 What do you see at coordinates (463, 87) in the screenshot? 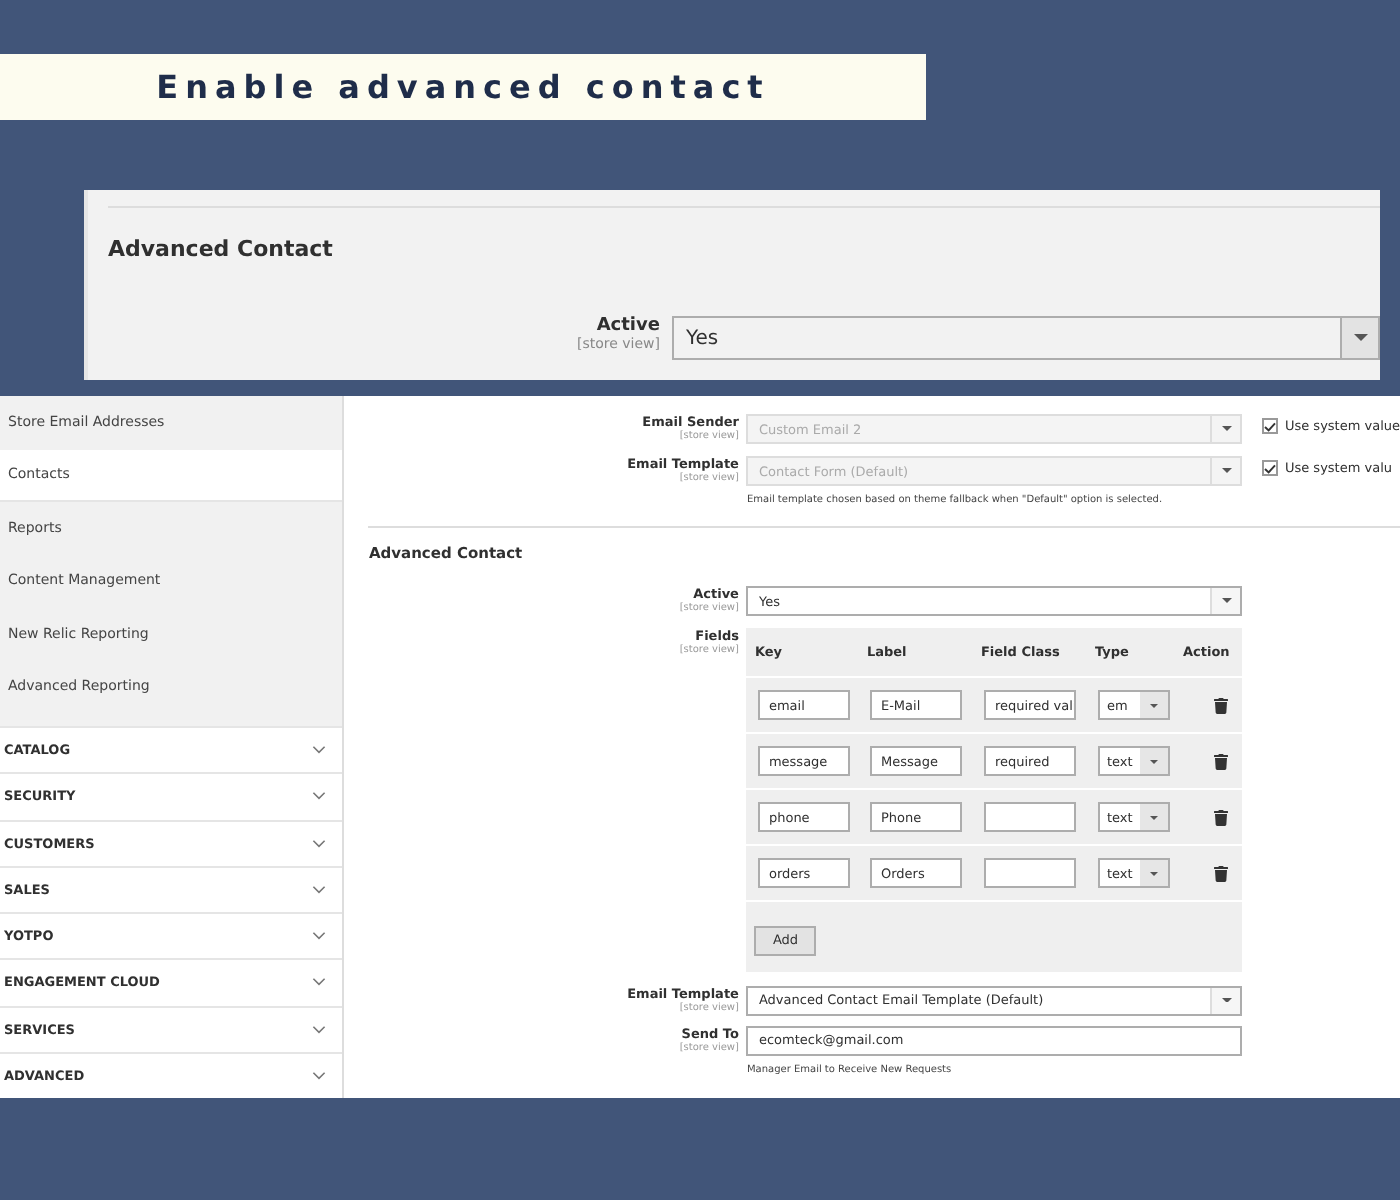
I see `banner-title: Enable advanced contact` at bounding box center [463, 87].